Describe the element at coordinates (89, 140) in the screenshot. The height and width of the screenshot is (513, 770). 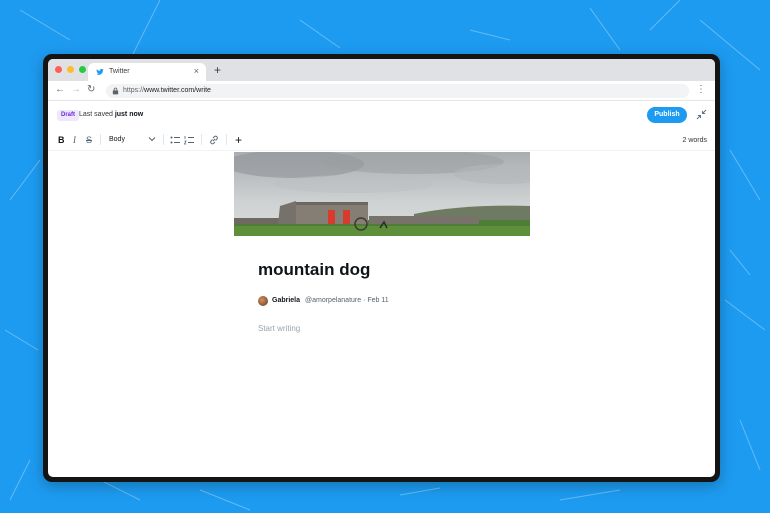
I see `strikethrough-icon: S` at that location.